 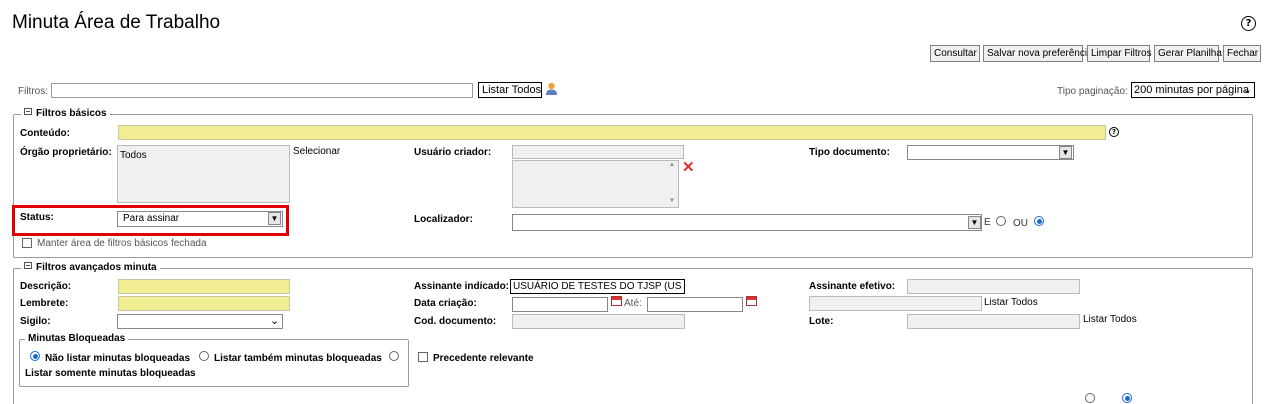 I want to click on filtros-input, so click(x=262, y=90).